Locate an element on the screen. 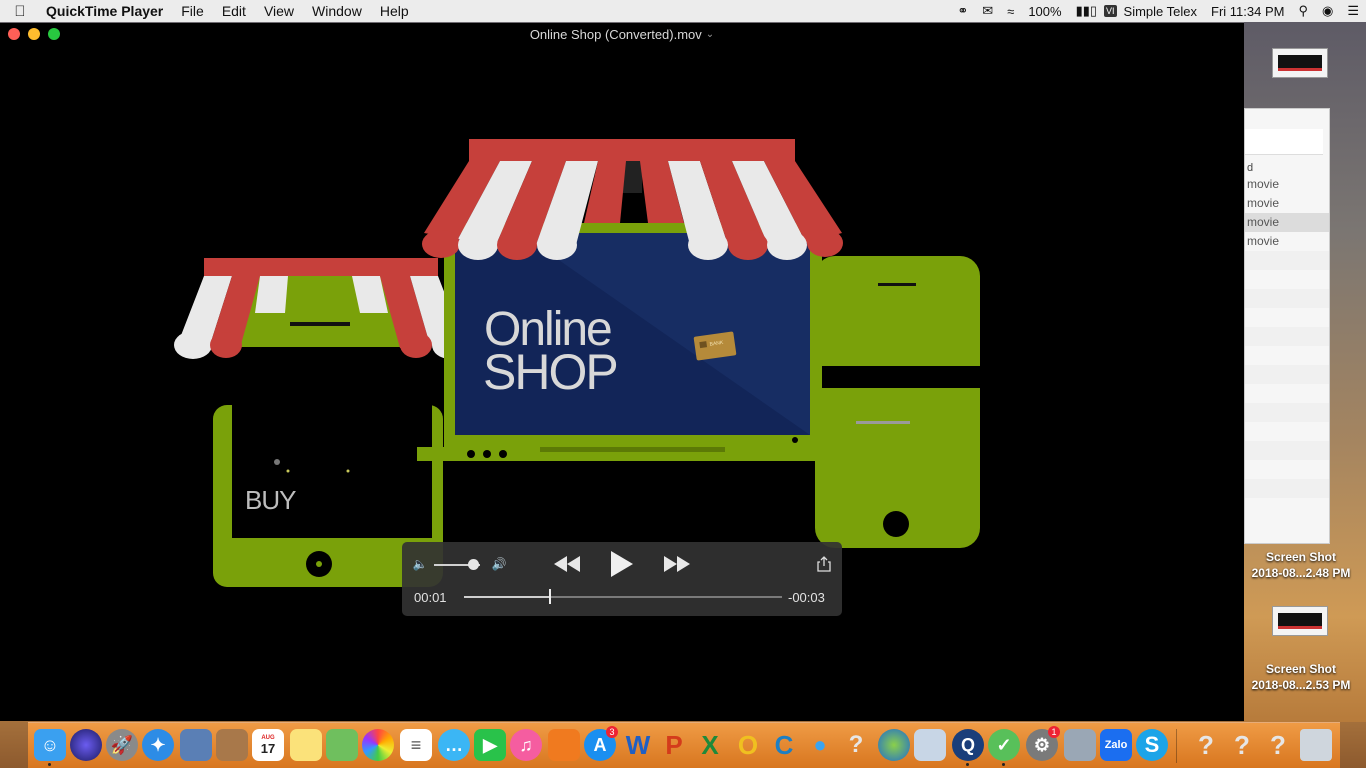 This screenshot has width=1366, height=768. image-capture-icon is located at coordinates (1080, 745).